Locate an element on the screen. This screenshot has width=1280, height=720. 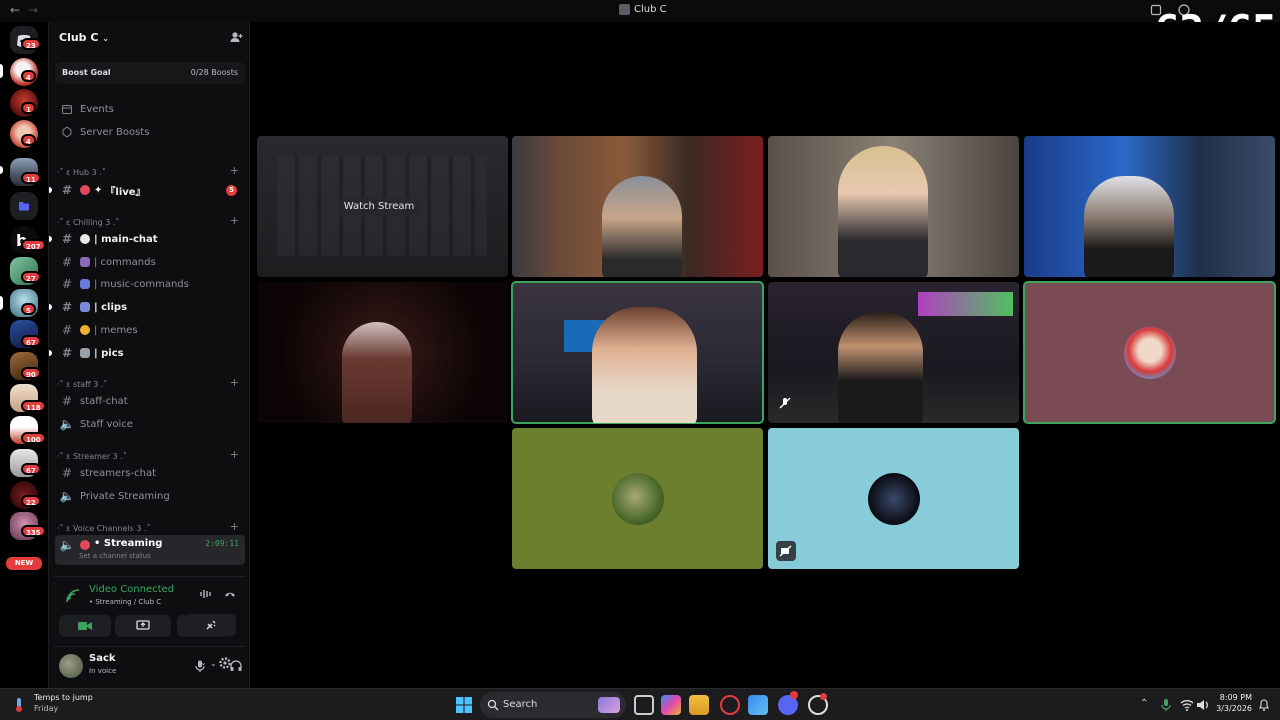
volume-icon is located at coordinates (1203, 705).